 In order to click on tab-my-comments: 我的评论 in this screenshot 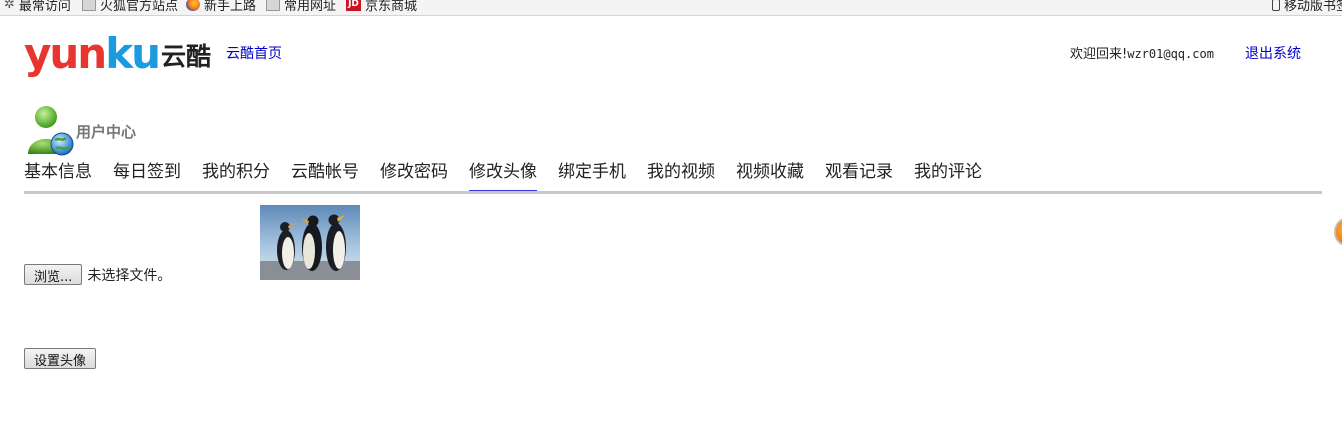, I will do `click(948, 177)`.